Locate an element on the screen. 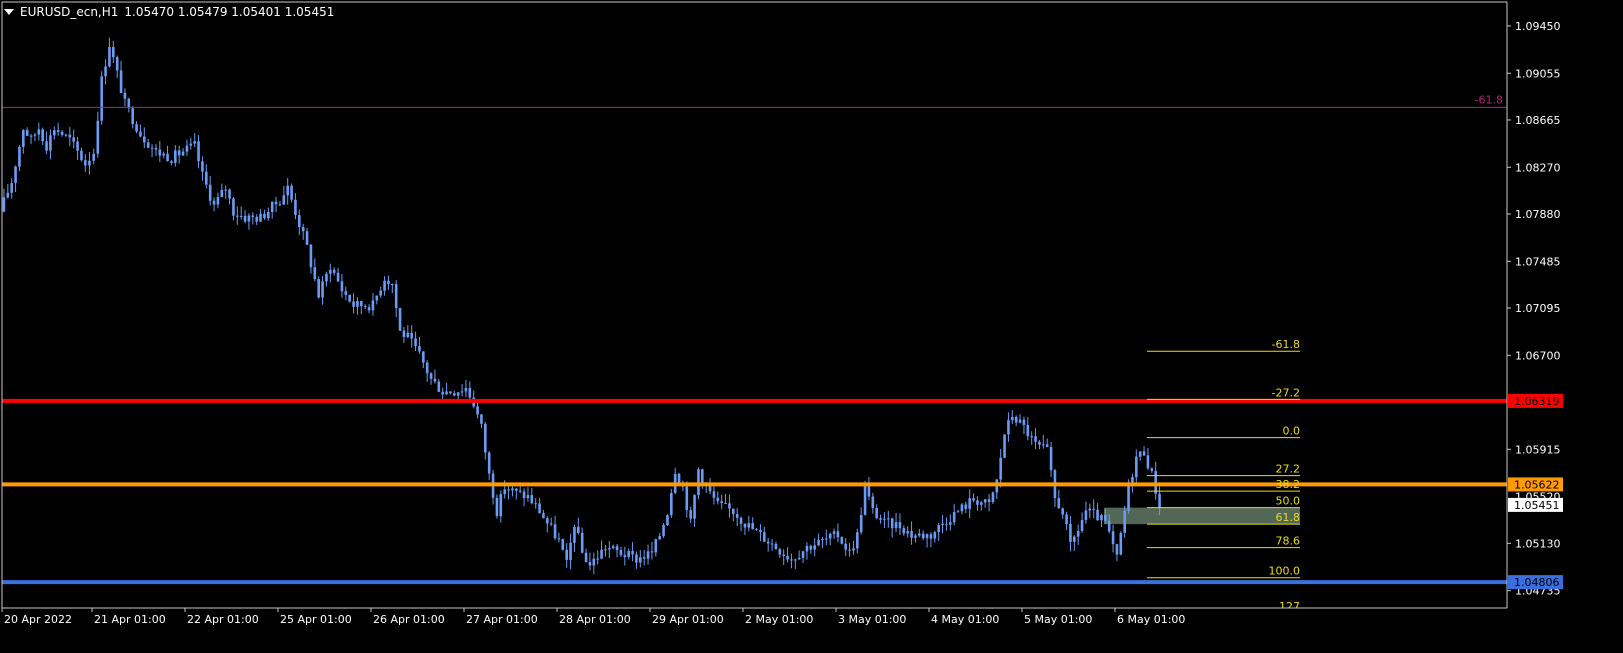 The width and height of the screenshot is (1623, 653). price-tick-label: 1.09055 is located at coordinates (1538, 73).